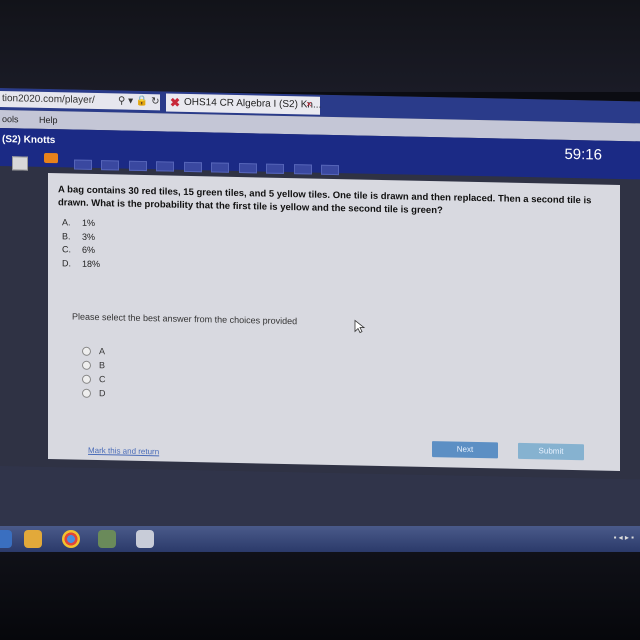 This screenshot has height=640, width=640. I want to click on monitor-bezel-bottom, so click(320, 596).